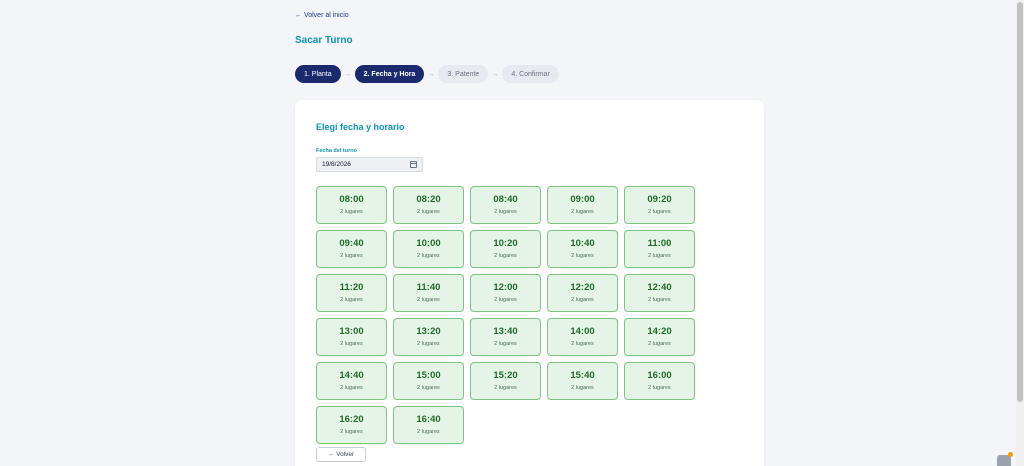 This screenshot has width=1024, height=466. I want to click on slot-time: 14:20, so click(659, 332).